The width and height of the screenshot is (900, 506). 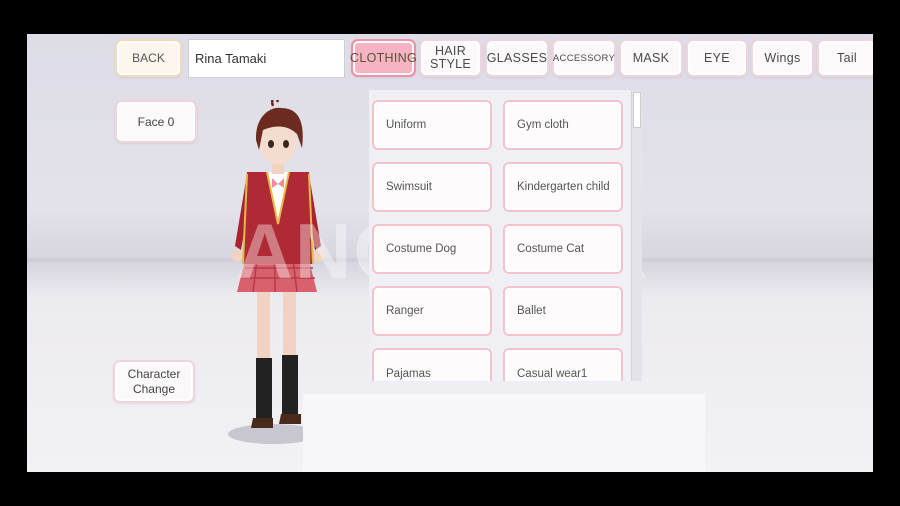 I want to click on list-item-kindergarten-child: Kindergarten child, so click(x=563, y=187).